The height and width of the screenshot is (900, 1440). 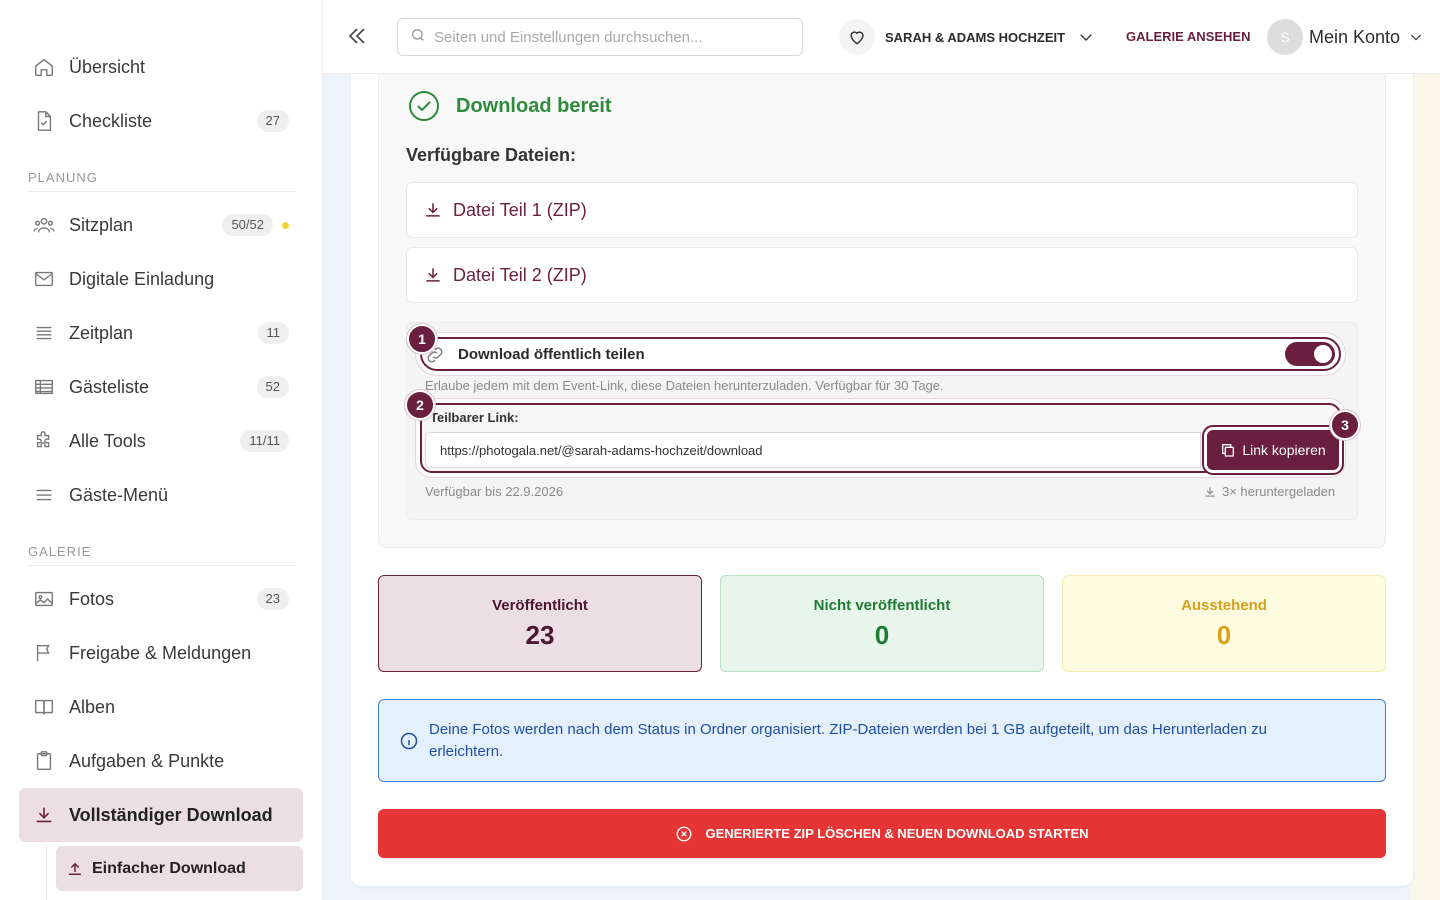 I want to click on sidebar-subitem-label: Einfacher Download, so click(x=169, y=868).